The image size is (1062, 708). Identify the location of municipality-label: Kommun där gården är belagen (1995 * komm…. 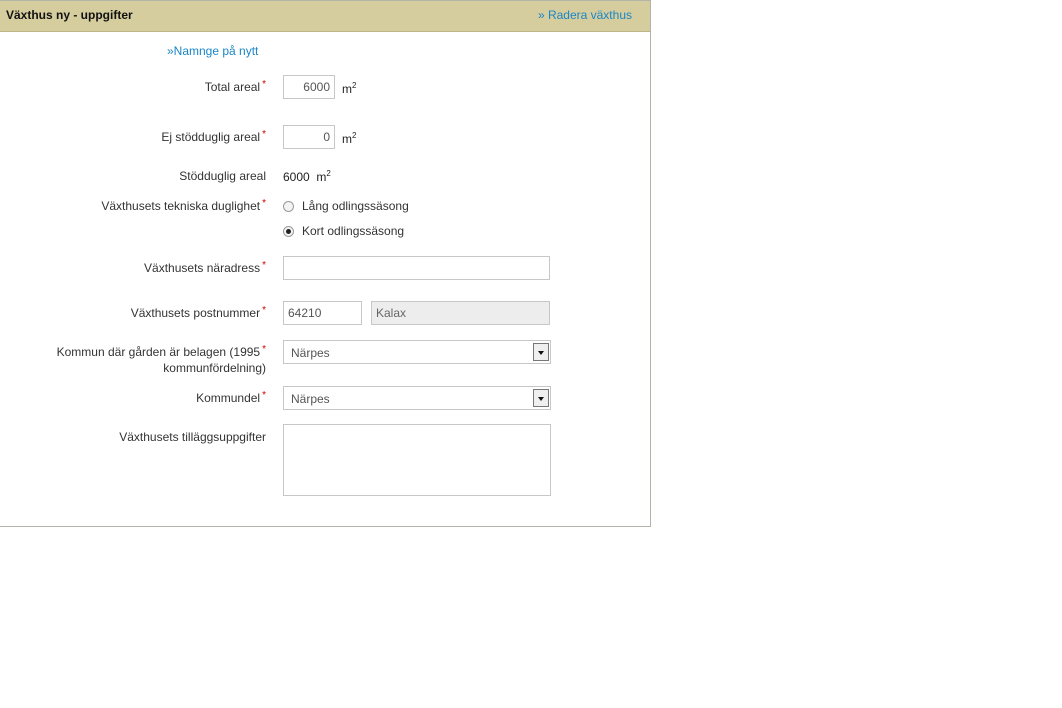
(161, 360).